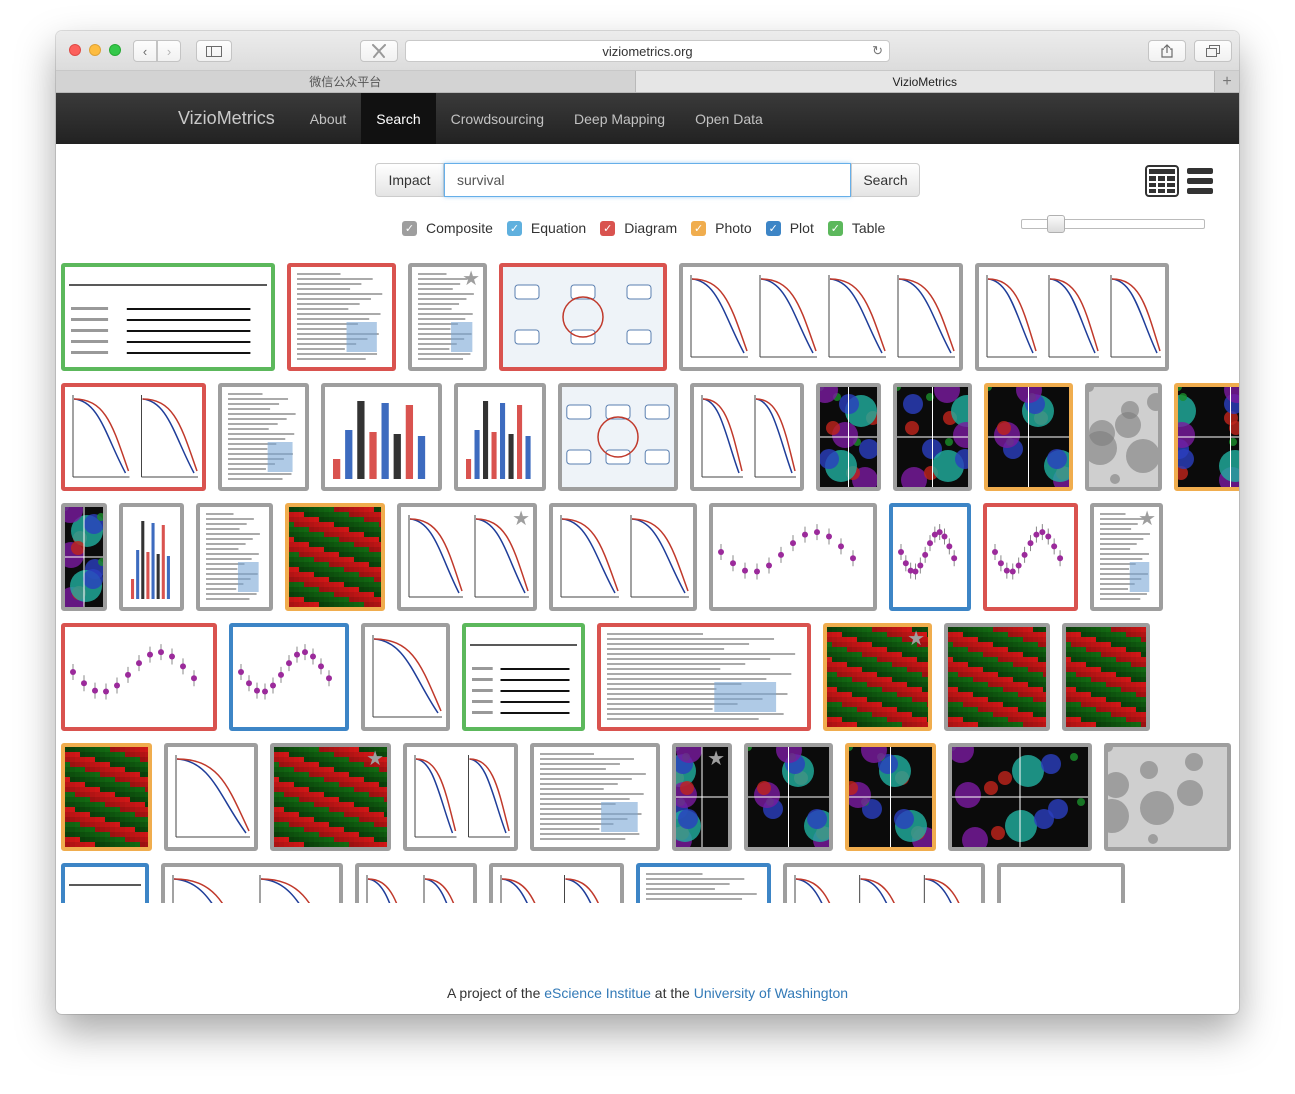 The image size is (1295, 1094). I want to click on search-button: Search, so click(885, 180).